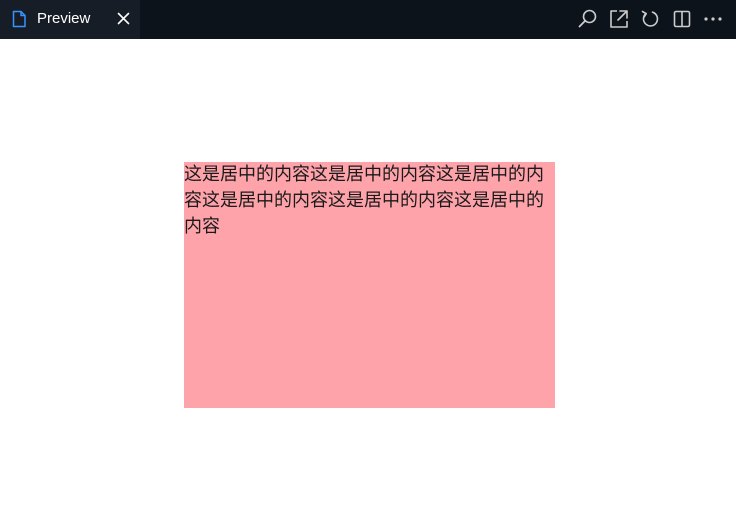 The width and height of the screenshot is (736, 513). I want to click on tab-preview: Preview, so click(70, 19).